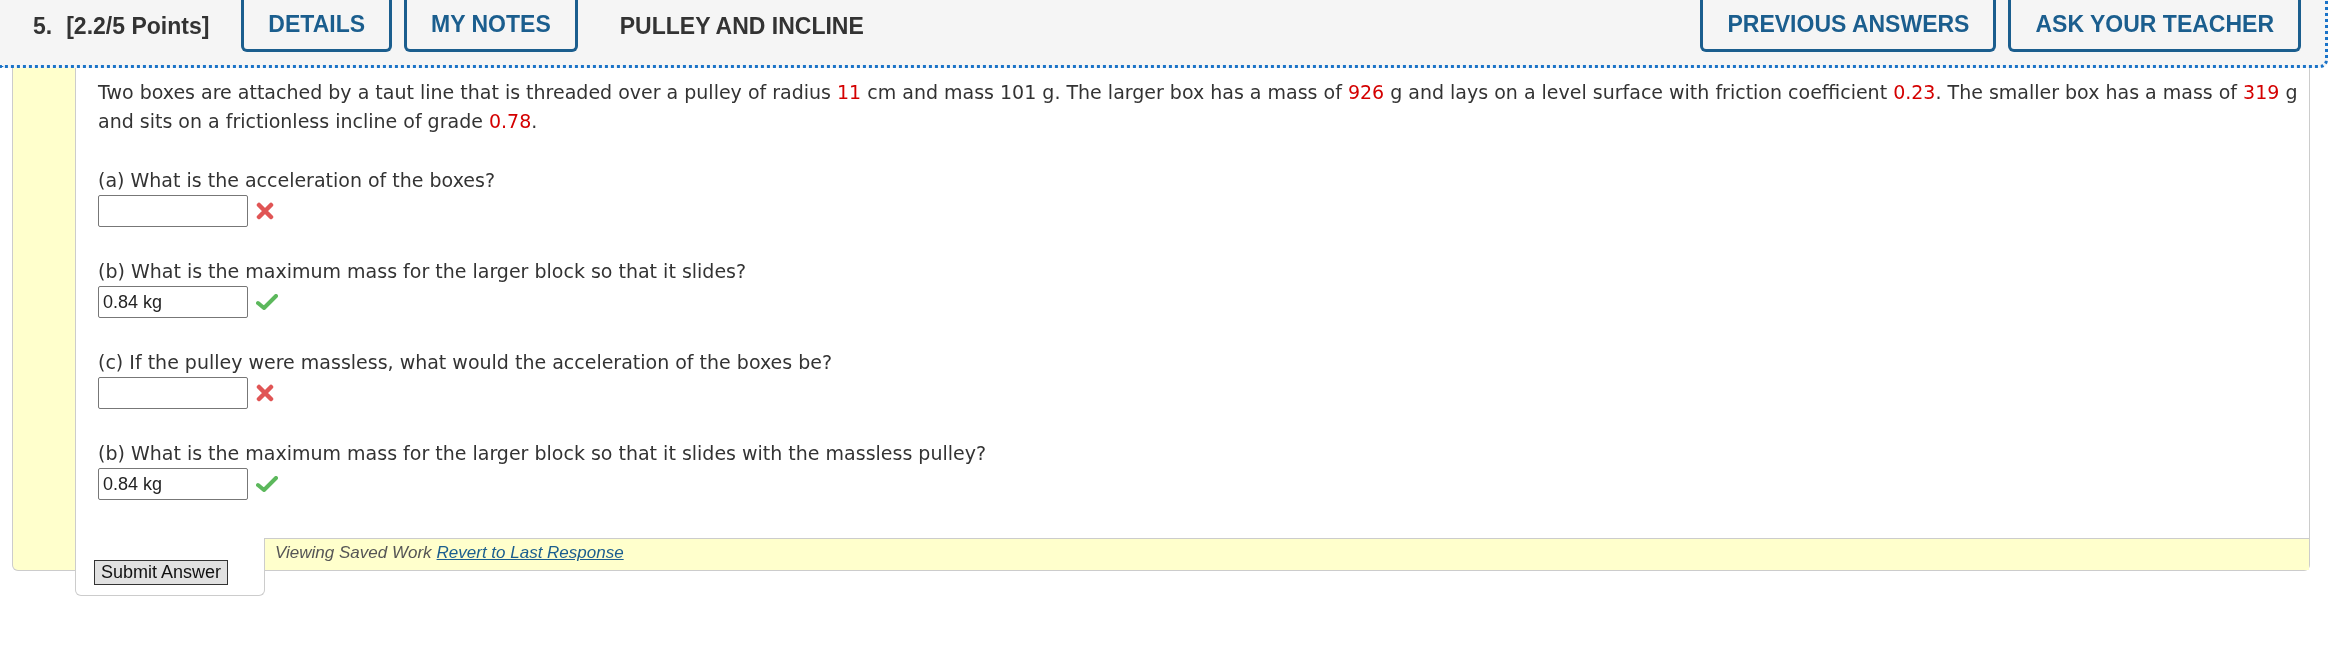 Image resolution: width=2340 pixels, height=664 pixels. What do you see at coordinates (2154, 26) in the screenshot?
I see `header-button: ASK YOUR TEACHER` at bounding box center [2154, 26].